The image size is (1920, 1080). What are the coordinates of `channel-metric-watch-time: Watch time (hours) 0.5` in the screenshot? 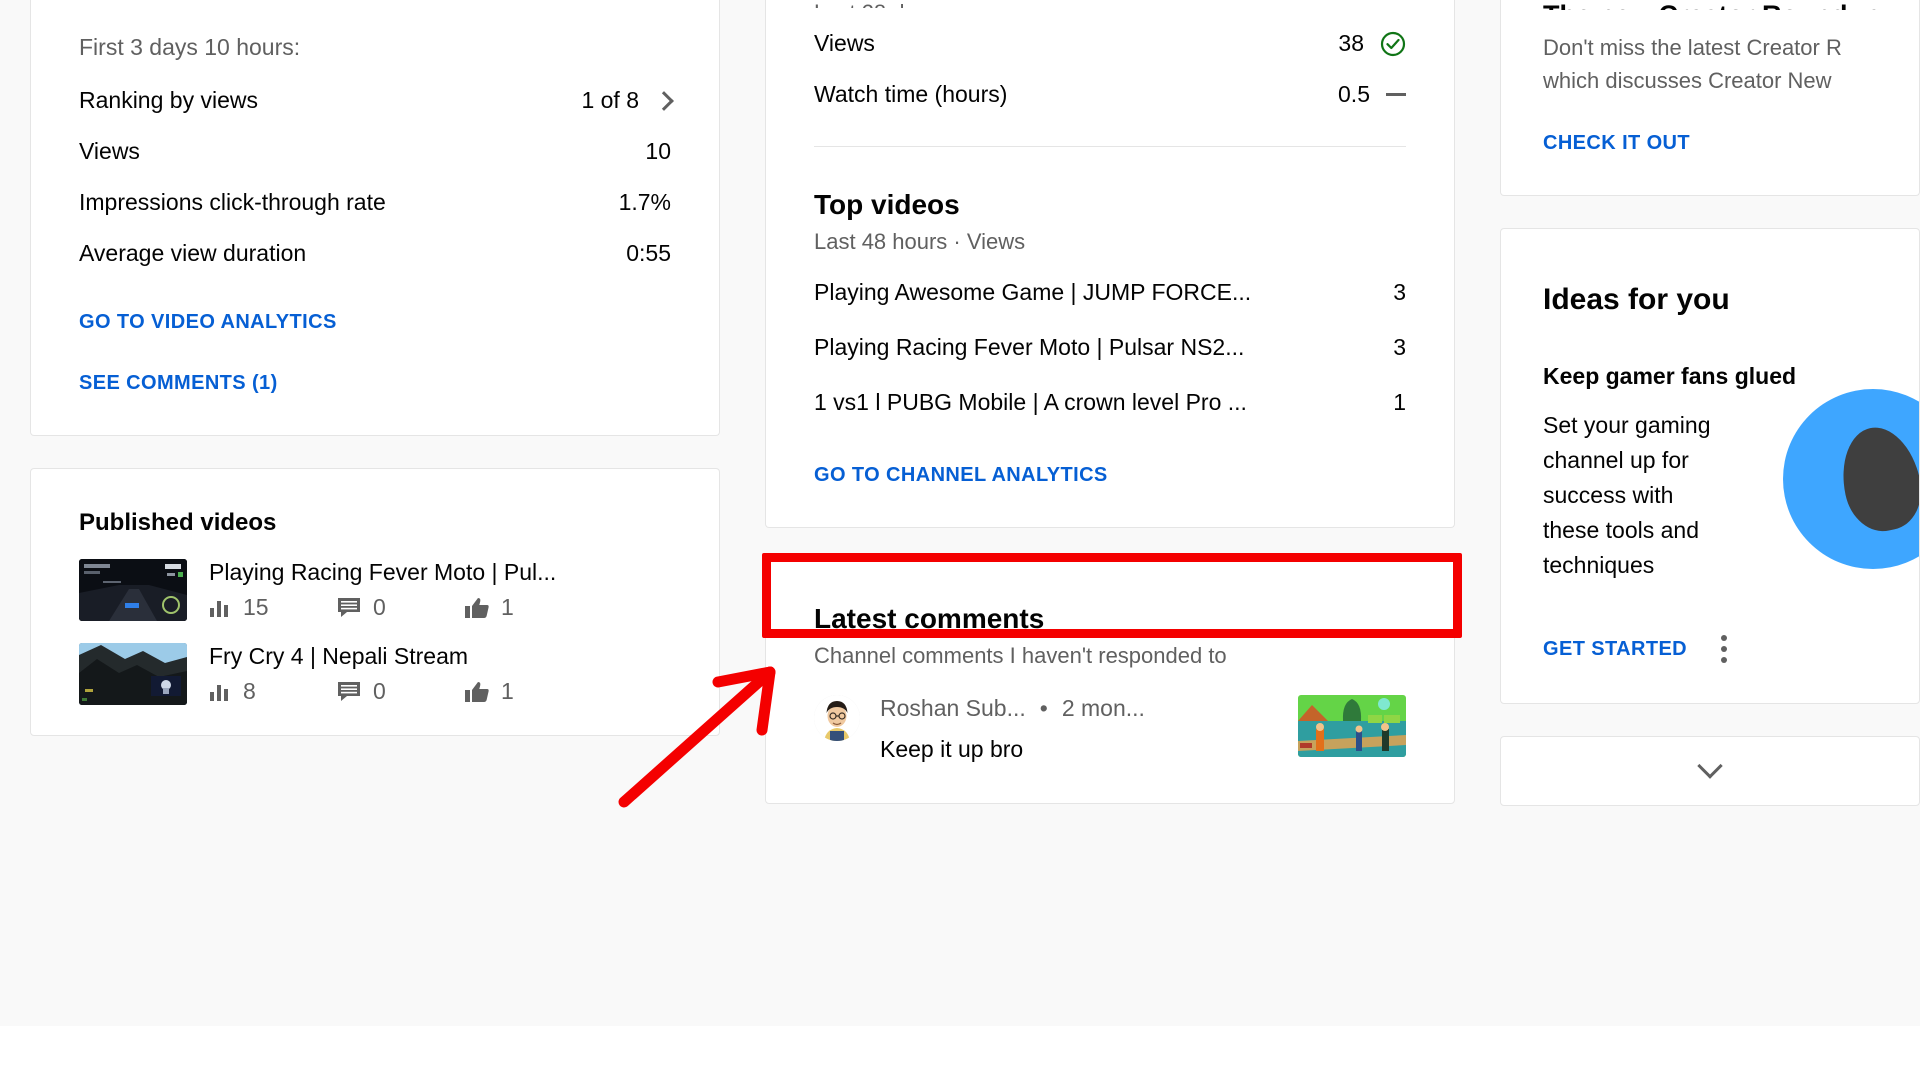 It's located at (1110, 94).